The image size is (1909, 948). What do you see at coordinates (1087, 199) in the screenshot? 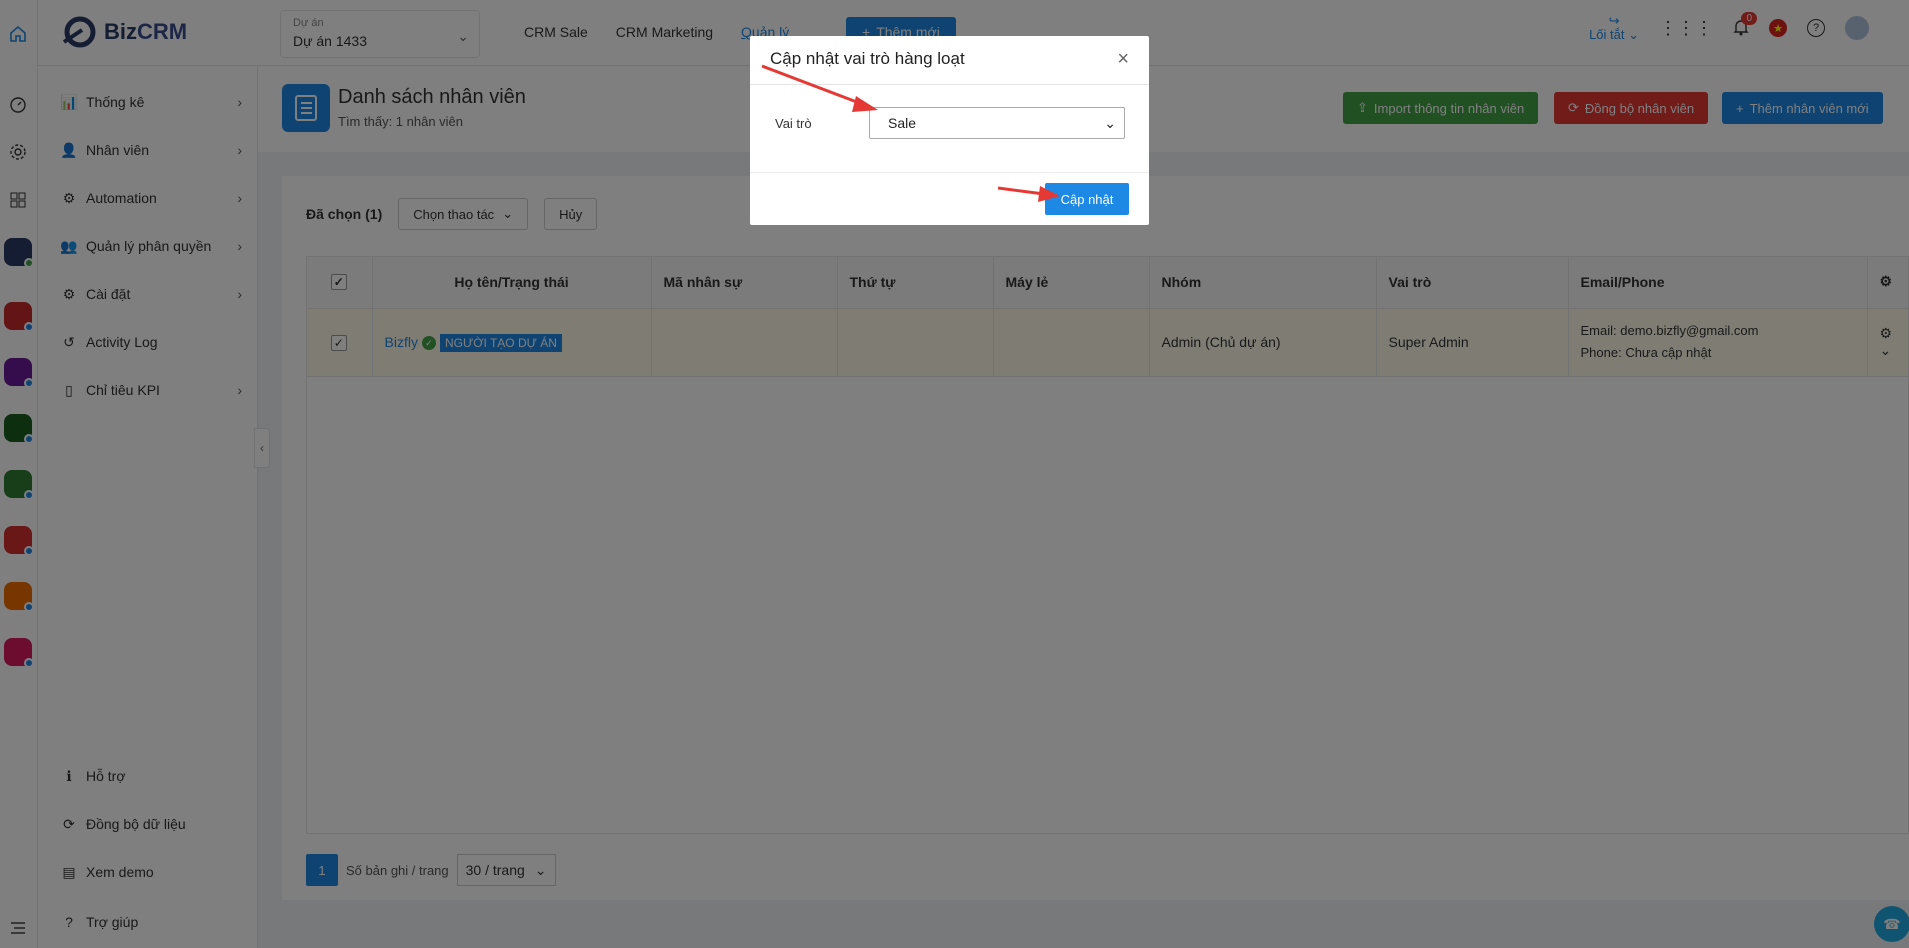
I see `update-button: Cập nhật` at bounding box center [1087, 199].